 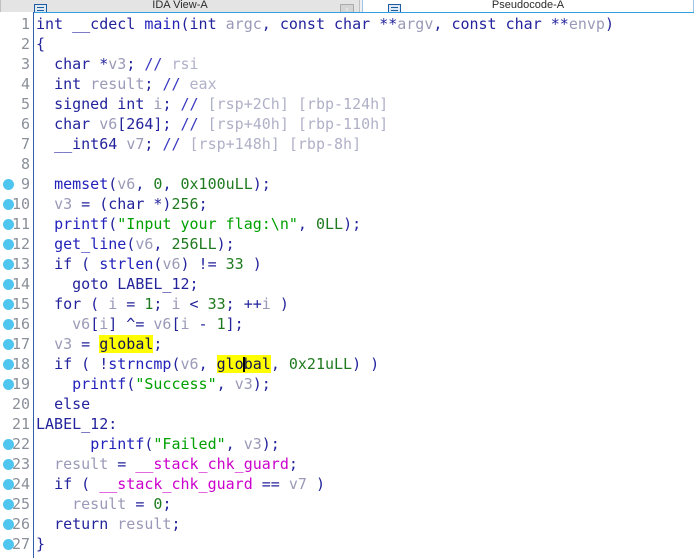 What do you see at coordinates (68, 304) in the screenshot?
I see `token-kw: for` at bounding box center [68, 304].